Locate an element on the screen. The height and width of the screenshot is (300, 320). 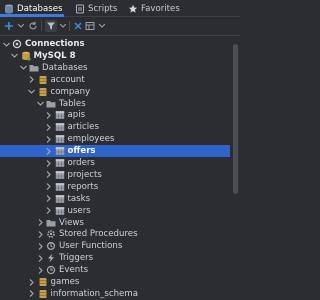
tree-row-account: account is located at coordinates (115, 80).